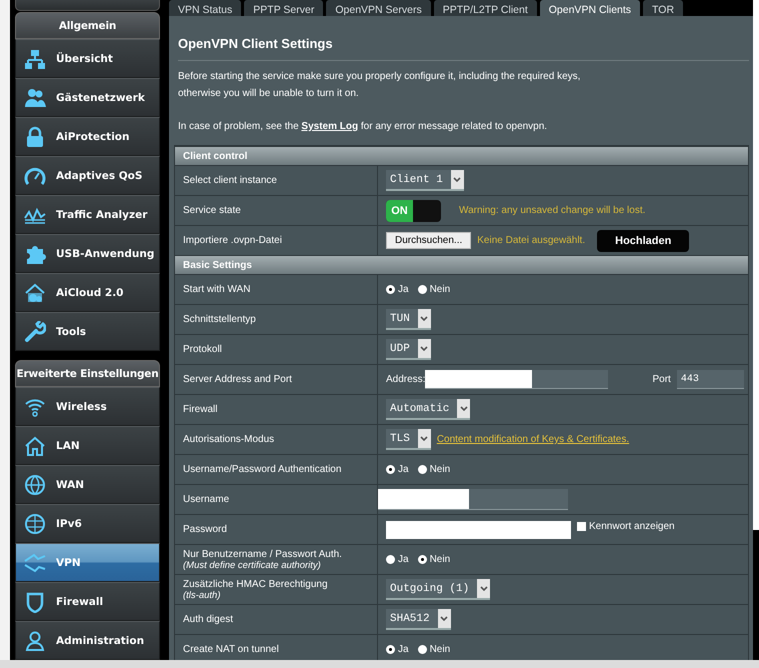 The image size is (759, 668). Describe the element at coordinates (406, 379) in the screenshot. I see `field-label: Address:` at that location.